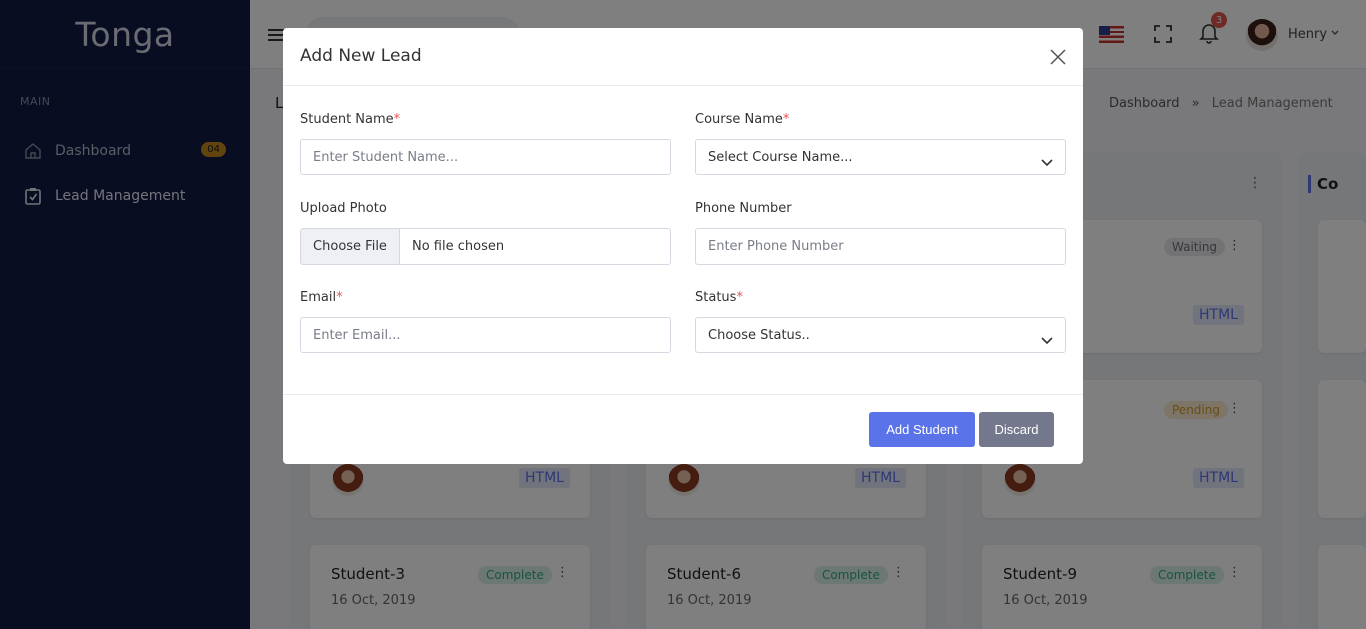 The height and width of the screenshot is (629, 1366). Describe the element at coordinates (343, 208) in the screenshot. I see `upload-photo-label: Upload Photo` at that location.